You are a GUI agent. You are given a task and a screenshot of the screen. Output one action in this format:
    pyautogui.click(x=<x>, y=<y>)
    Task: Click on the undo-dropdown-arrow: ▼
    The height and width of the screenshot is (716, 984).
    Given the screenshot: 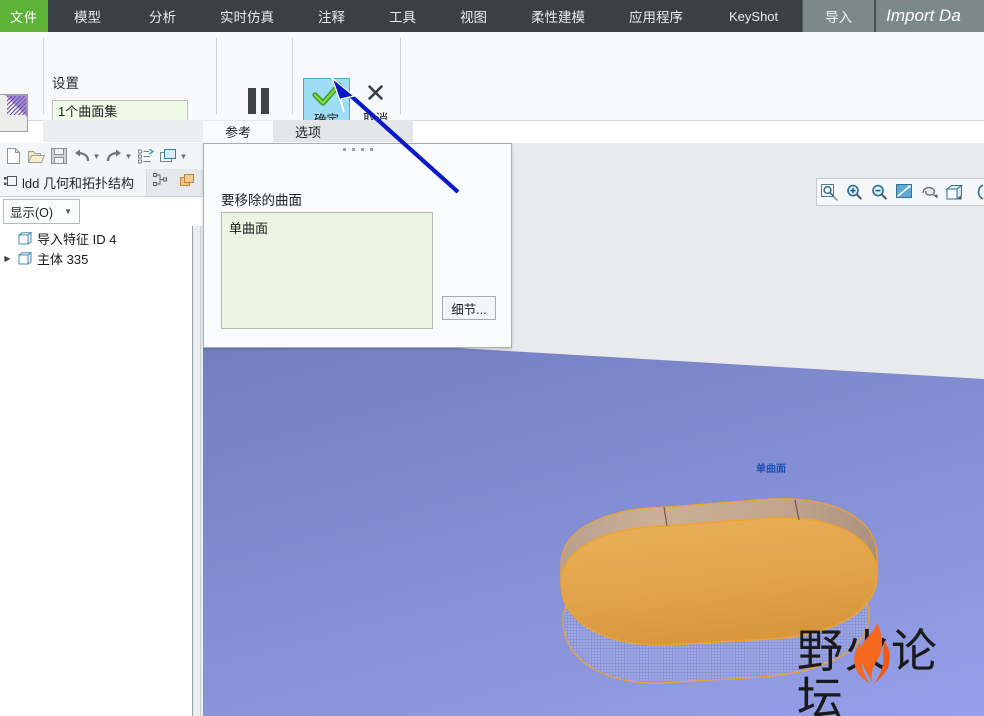 What is the action you would take?
    pyautogui.click(x=96, y=156)
    